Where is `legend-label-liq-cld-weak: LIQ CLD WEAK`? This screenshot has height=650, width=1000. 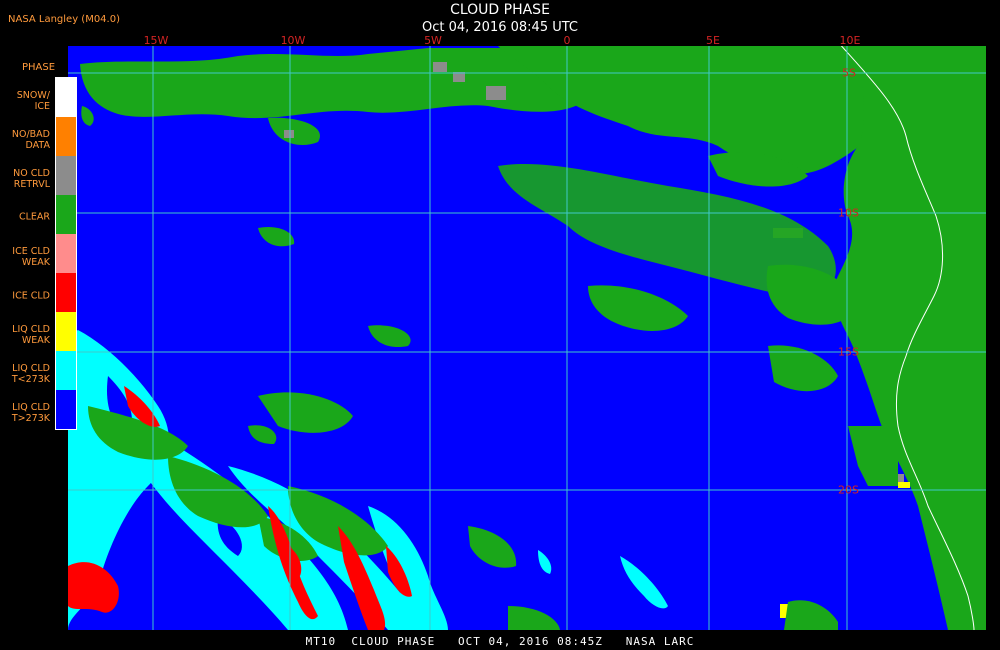
legend-label-liq-cld-weak: LIQ CLD WEAK is located at coordinates (31, 335).